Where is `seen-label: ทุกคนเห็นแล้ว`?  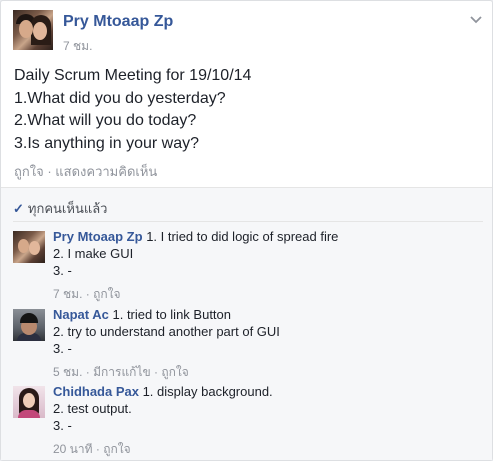 seen-label: ทุกคนเห็นแล้ว is located at coordinates (67, 208).